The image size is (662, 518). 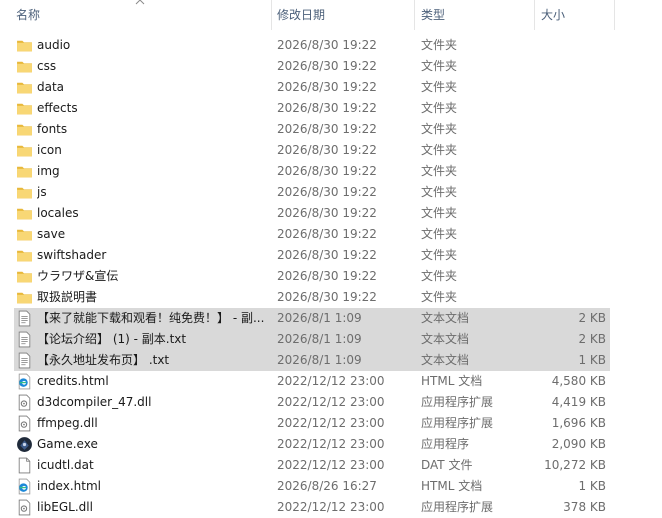 What do you see at coordinates (72, 255) in the screenshot?
I see `file-name: swiftshader` at bounding box center [72, 255].